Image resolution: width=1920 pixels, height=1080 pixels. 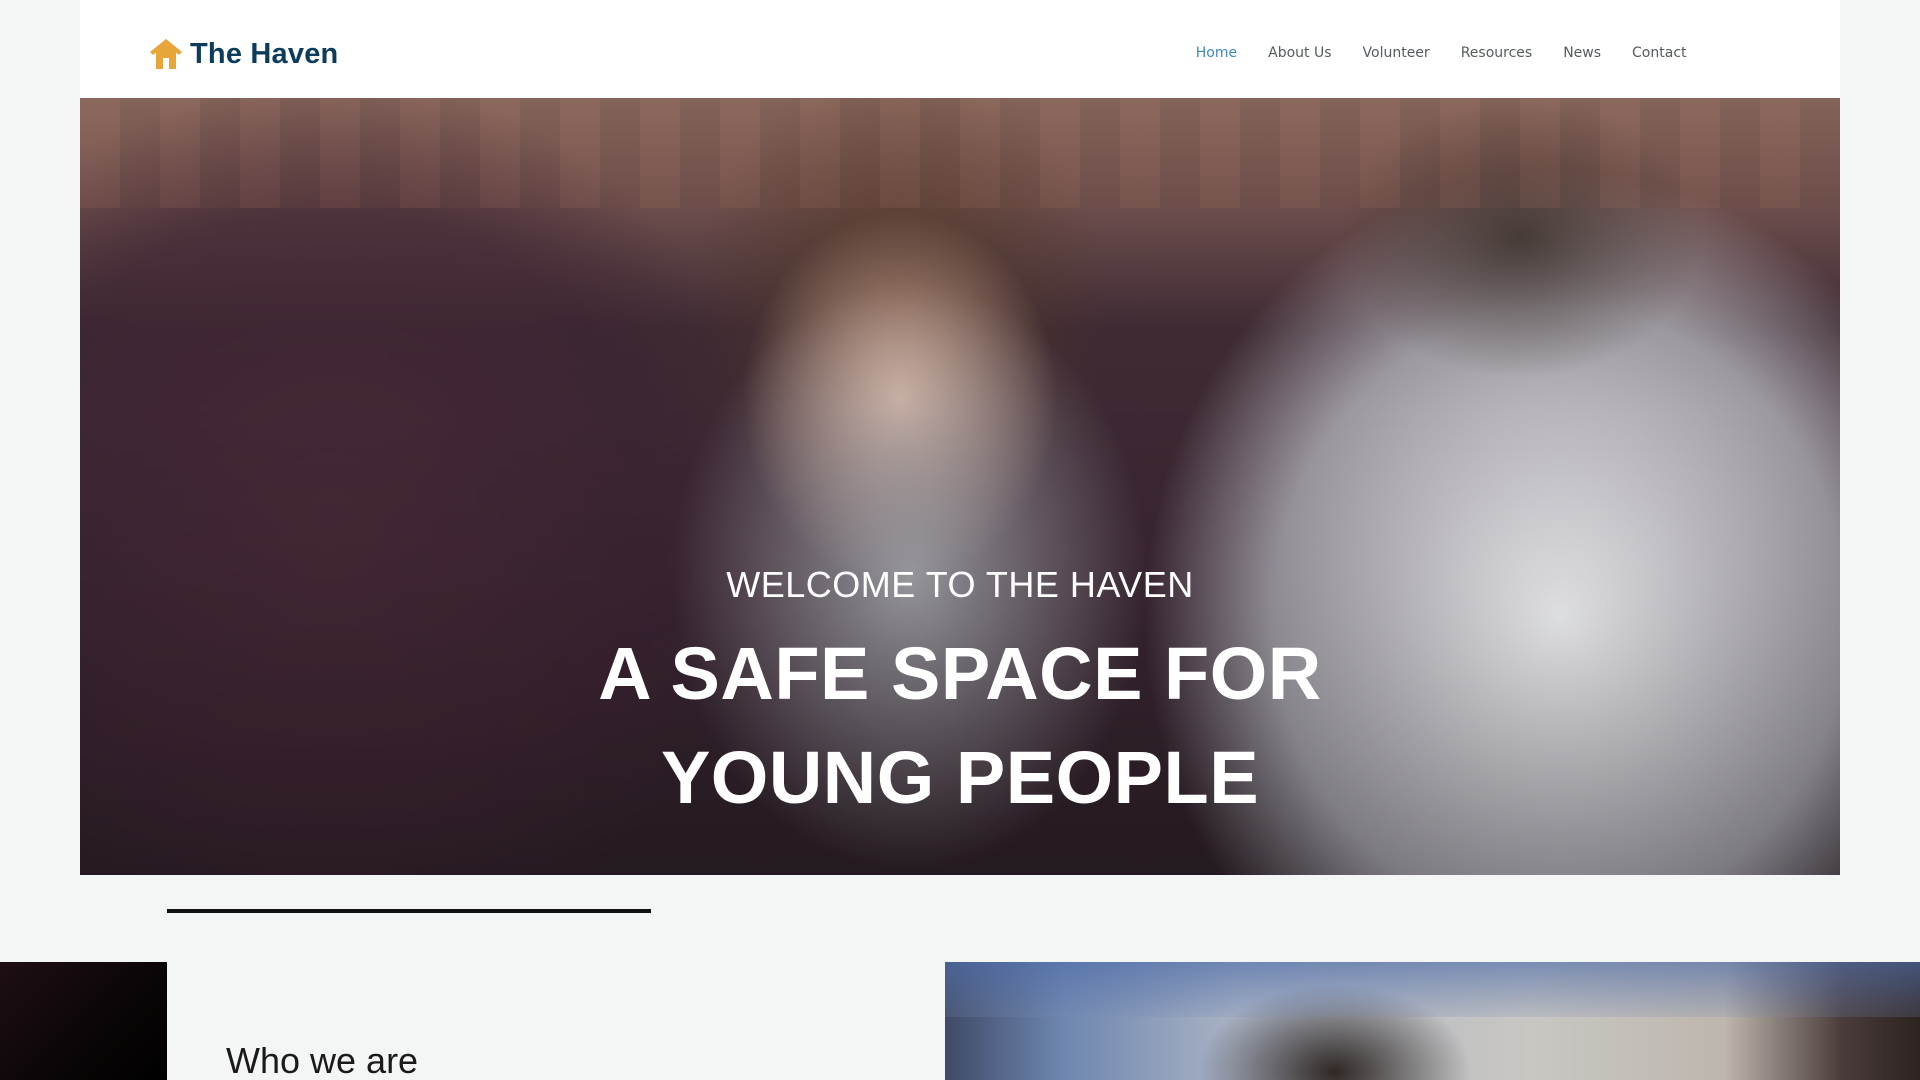 I want to click on hero-headline-line2: YOUNG PEOPLE, so click(x=960, y=777).